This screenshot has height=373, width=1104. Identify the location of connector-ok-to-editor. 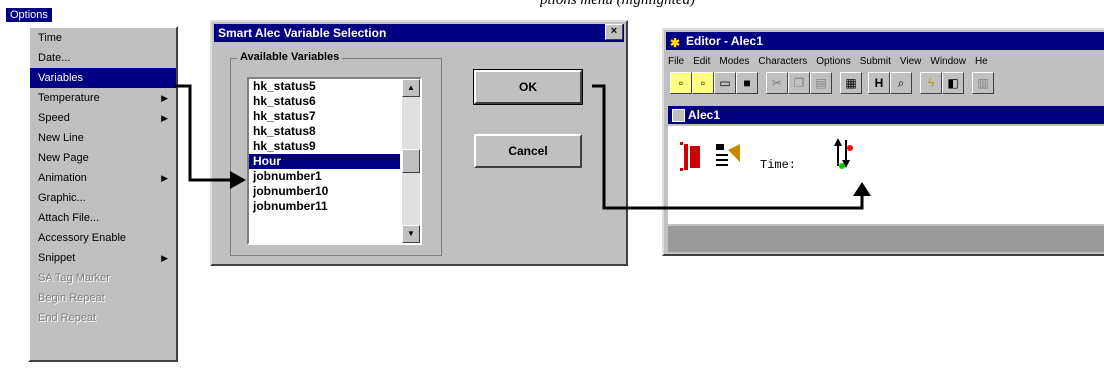
(728, 147).